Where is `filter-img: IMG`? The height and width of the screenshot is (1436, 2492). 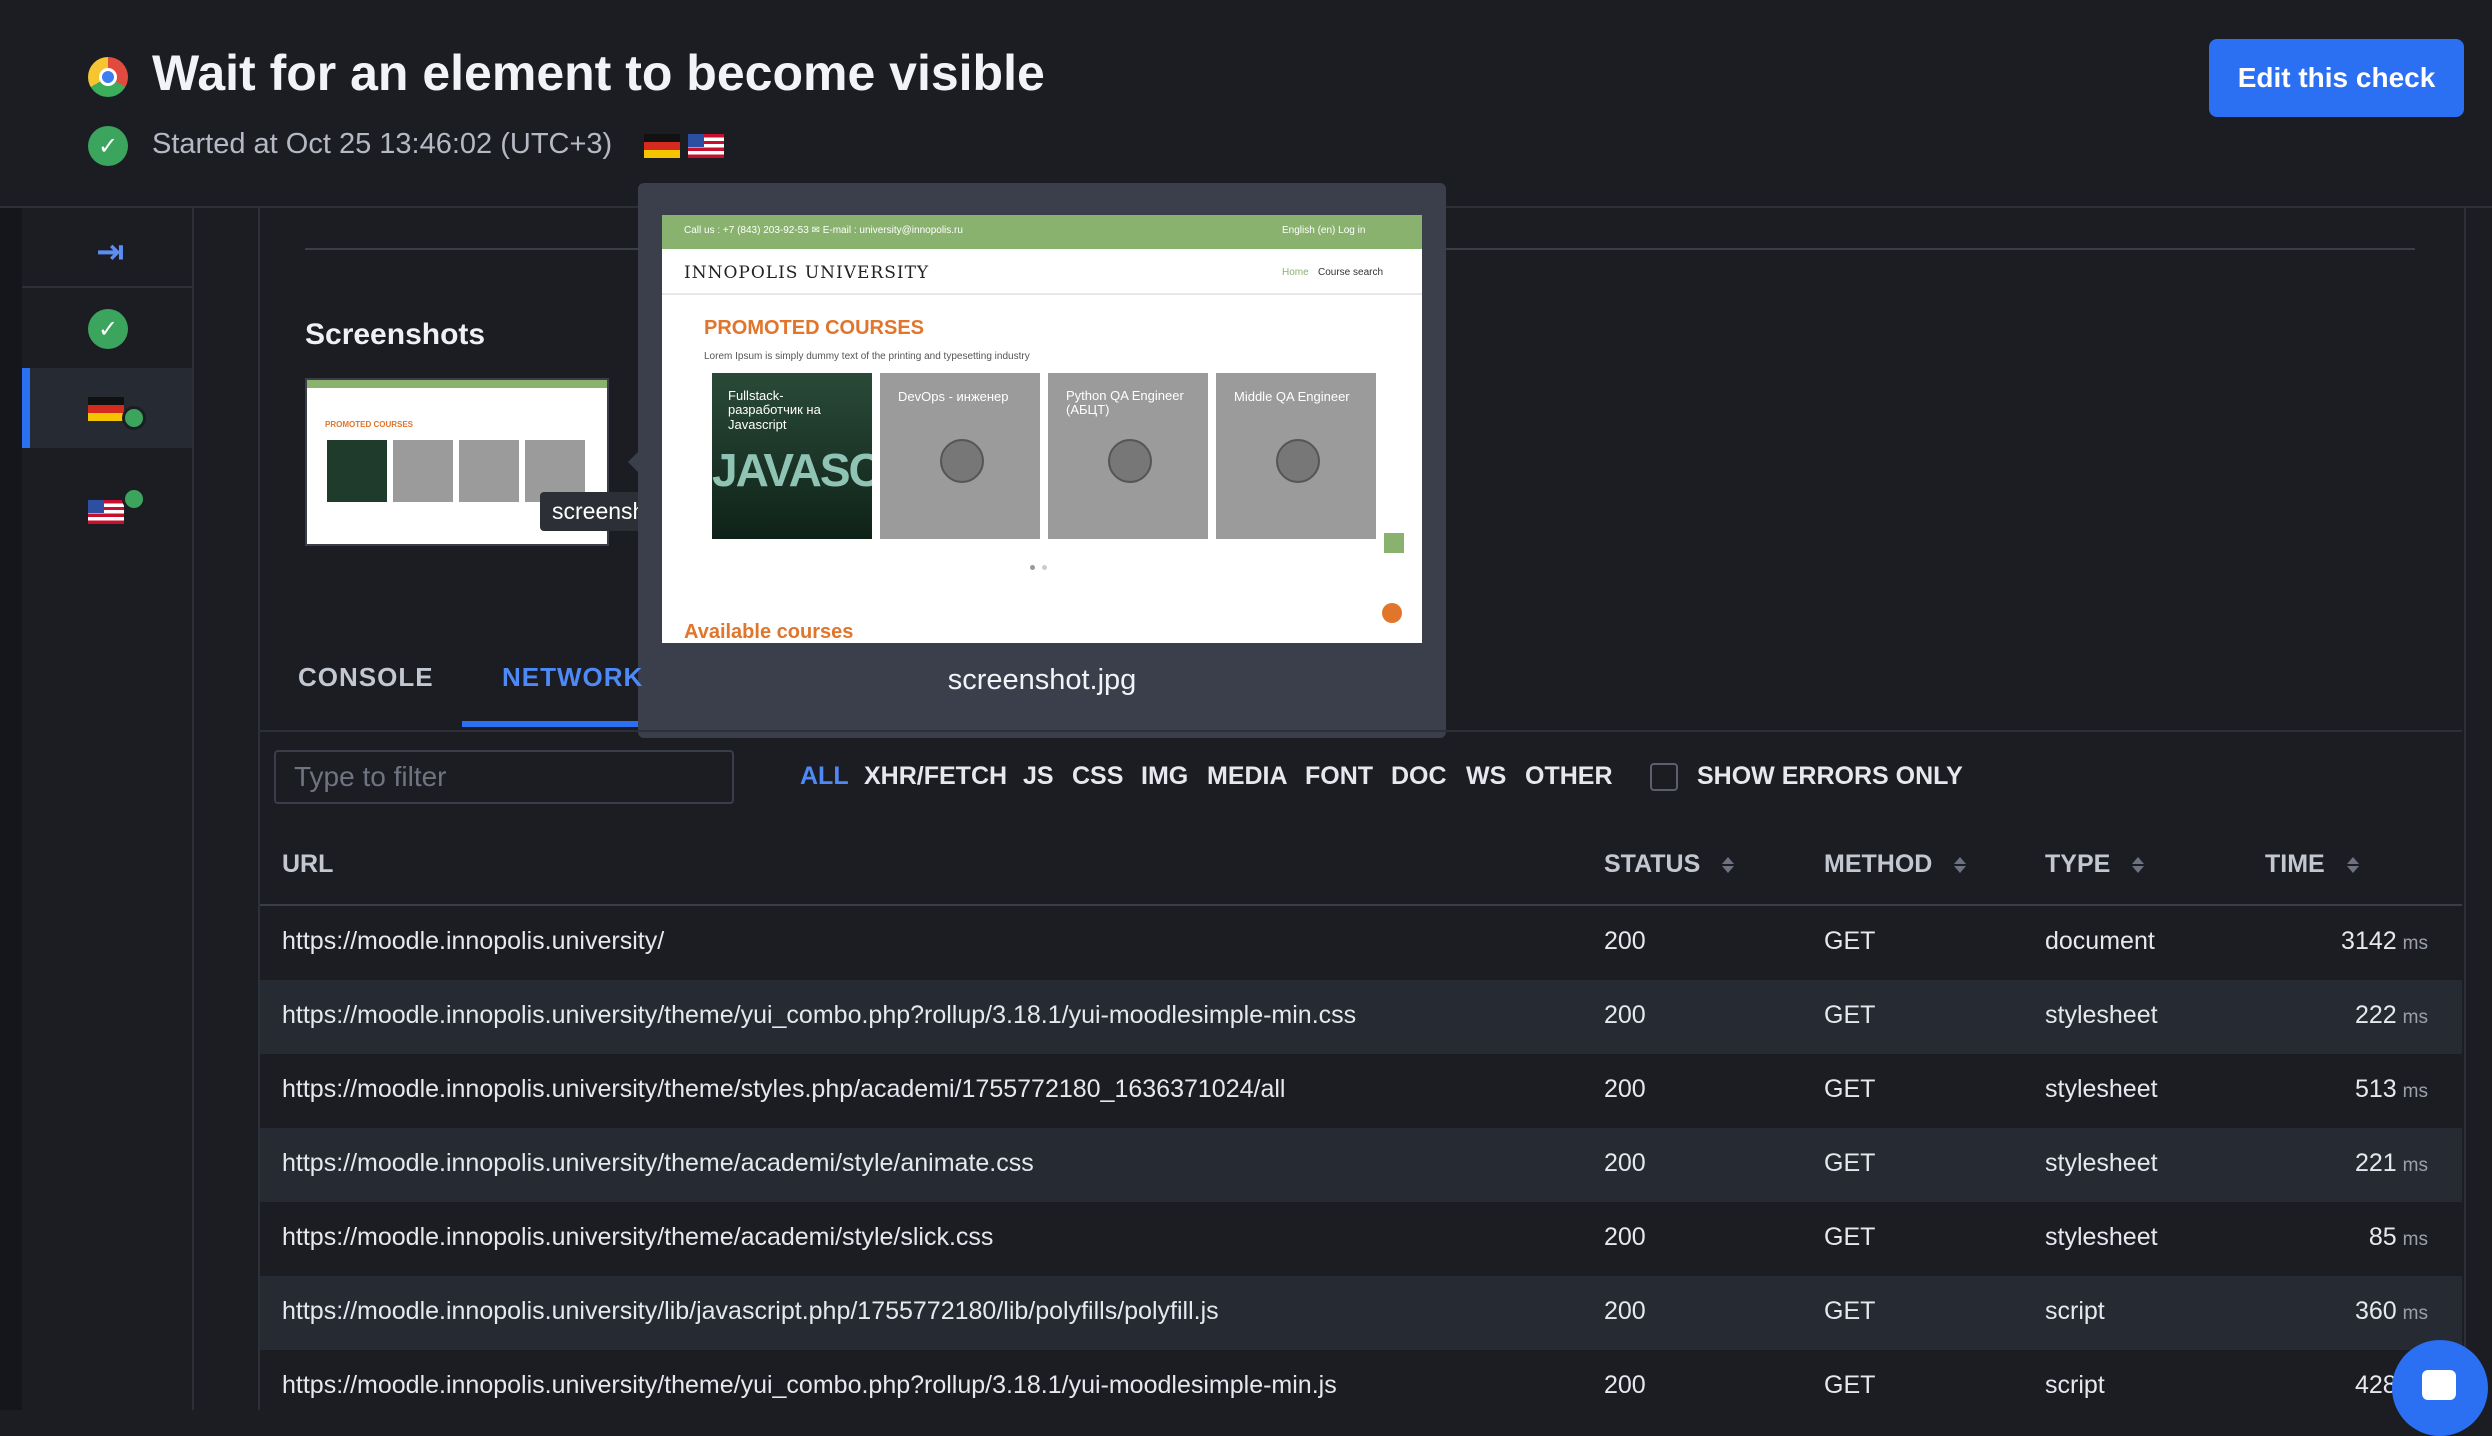 filter-img: IMG is located at coordinates (1164, 776).